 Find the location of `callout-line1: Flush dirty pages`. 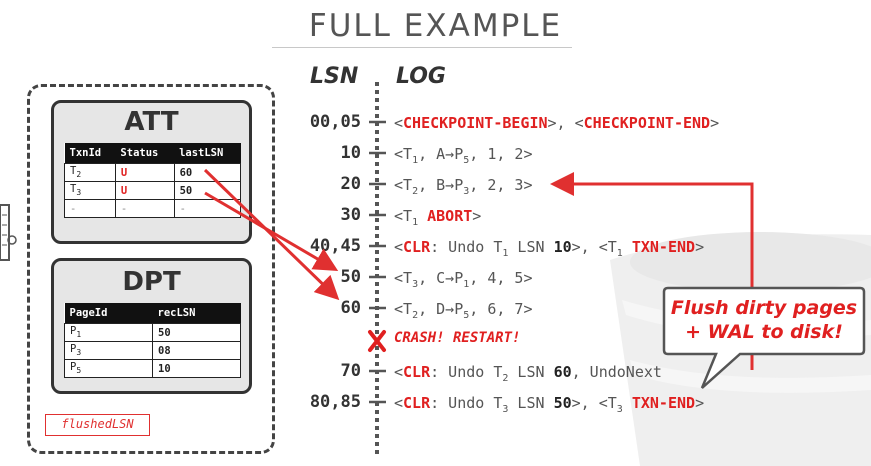

callout-line1: Flush dirty pages is located at coordinates (764, 308).